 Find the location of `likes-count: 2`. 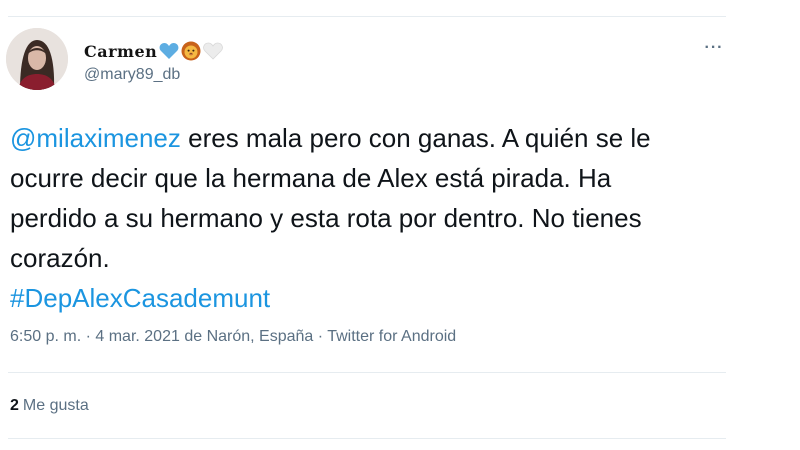

likes-count: 2 is located at coordinates (14, 405).